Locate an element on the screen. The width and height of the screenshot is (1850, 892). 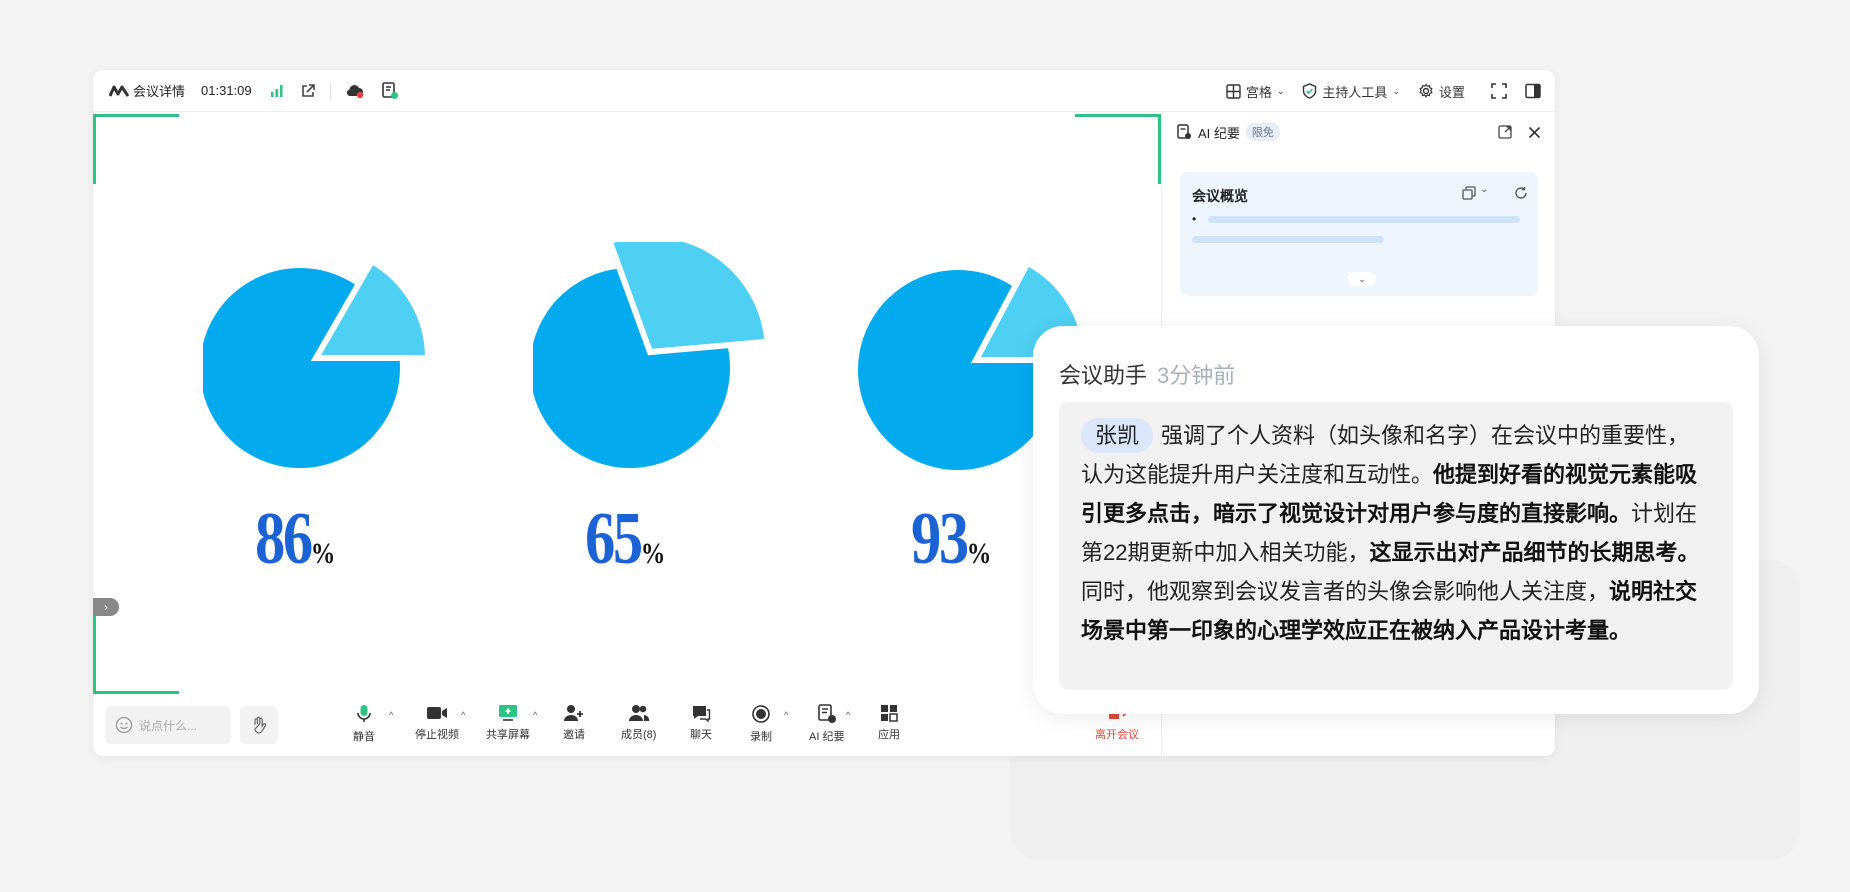
ai-options-caret: ^ is located at coordinates (848, 715).